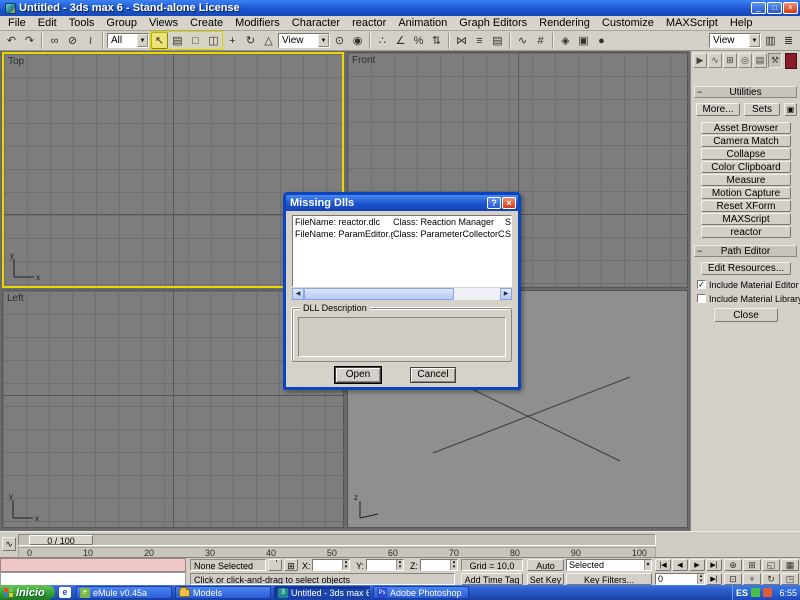 The image size is (800, 600). Describe the element at coordinates (733, 565) in the screenshot. I see `zoom-icon: ⊕` at that location.